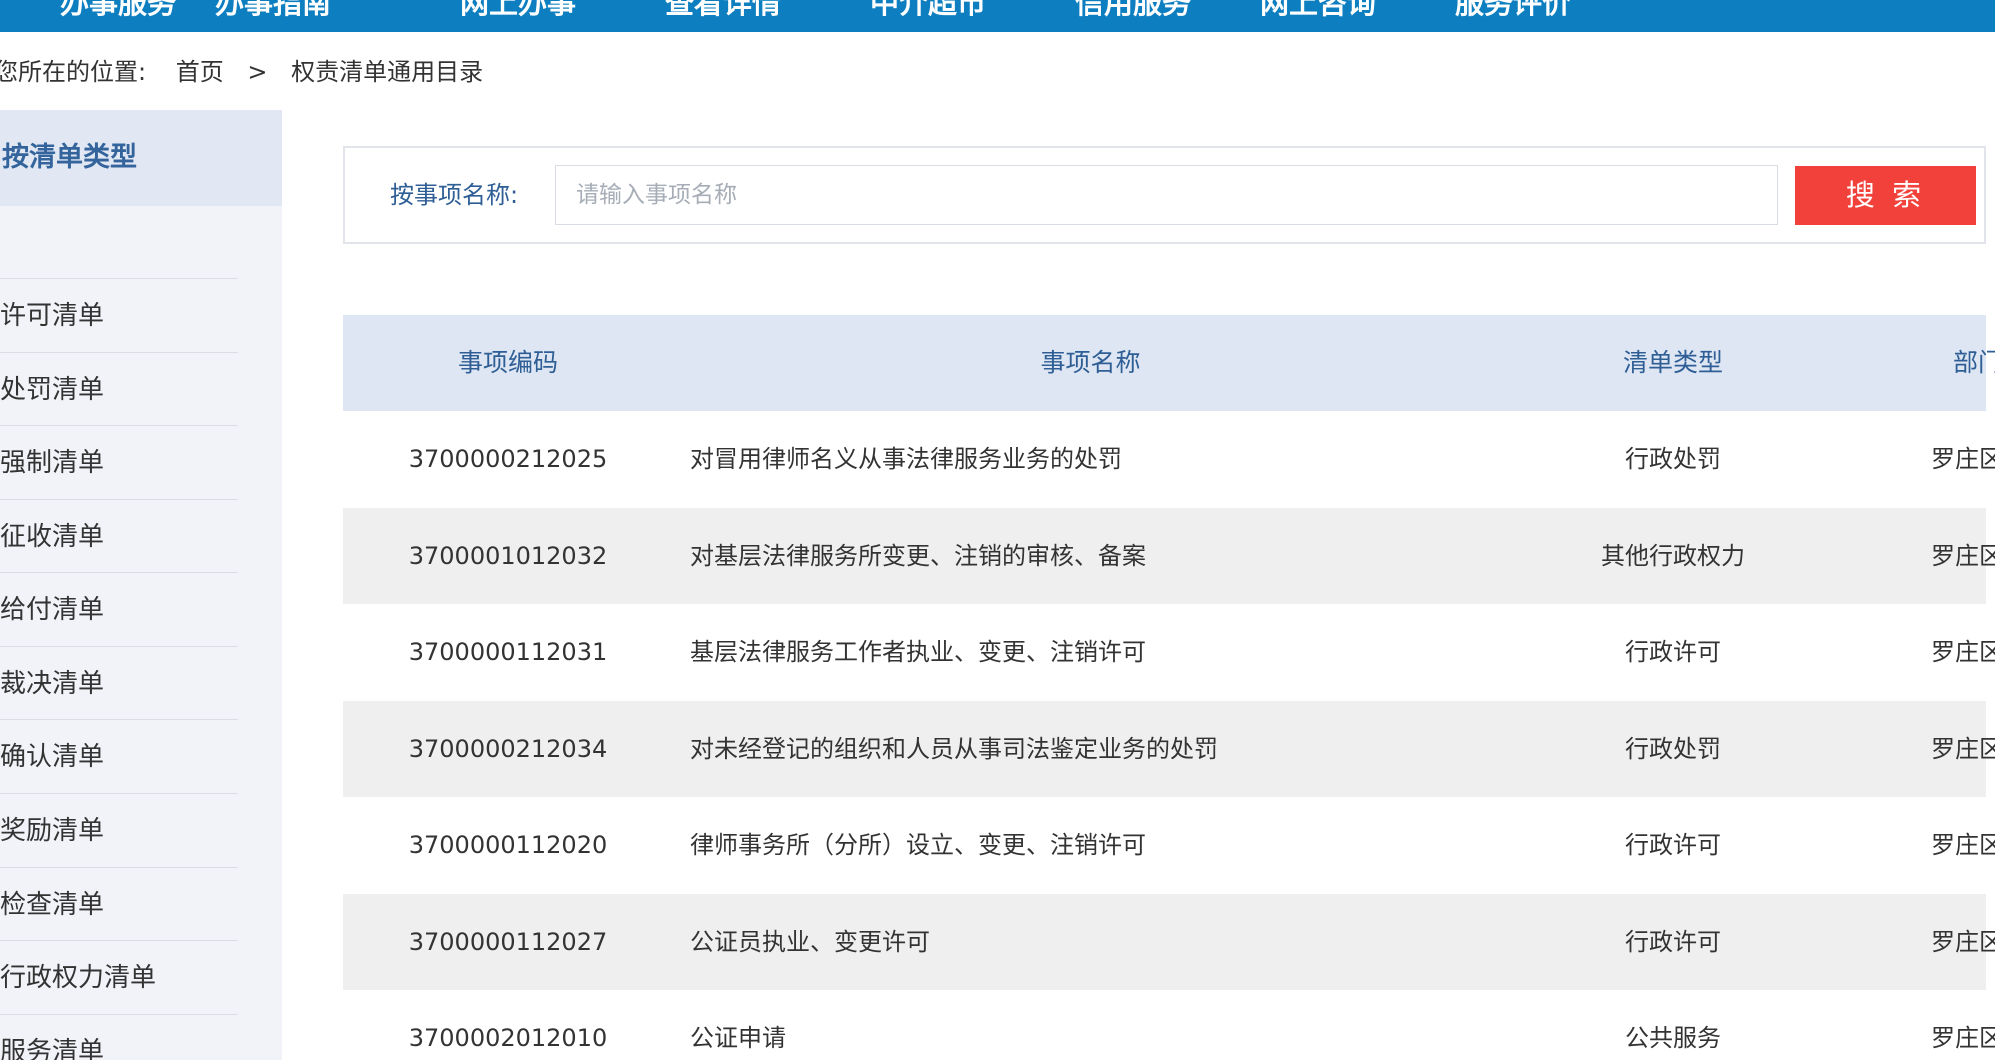 The height and width of the screenshot is (1060, 1995). What do you see at coordinates (119, 462) in the screenshot?
I see `sidebar-item-enforcement: 强制清单` at bounding box center [119, 462].